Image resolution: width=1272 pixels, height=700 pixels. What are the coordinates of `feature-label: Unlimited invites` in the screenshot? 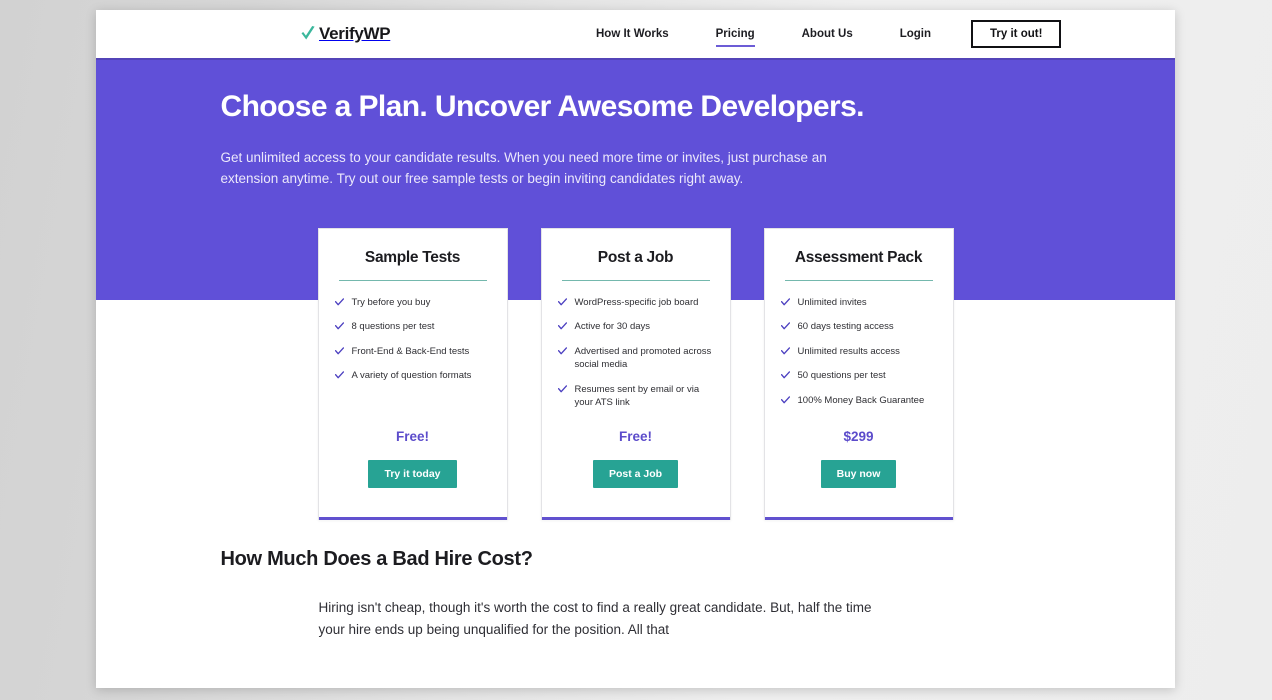 It's located at (832, 302).